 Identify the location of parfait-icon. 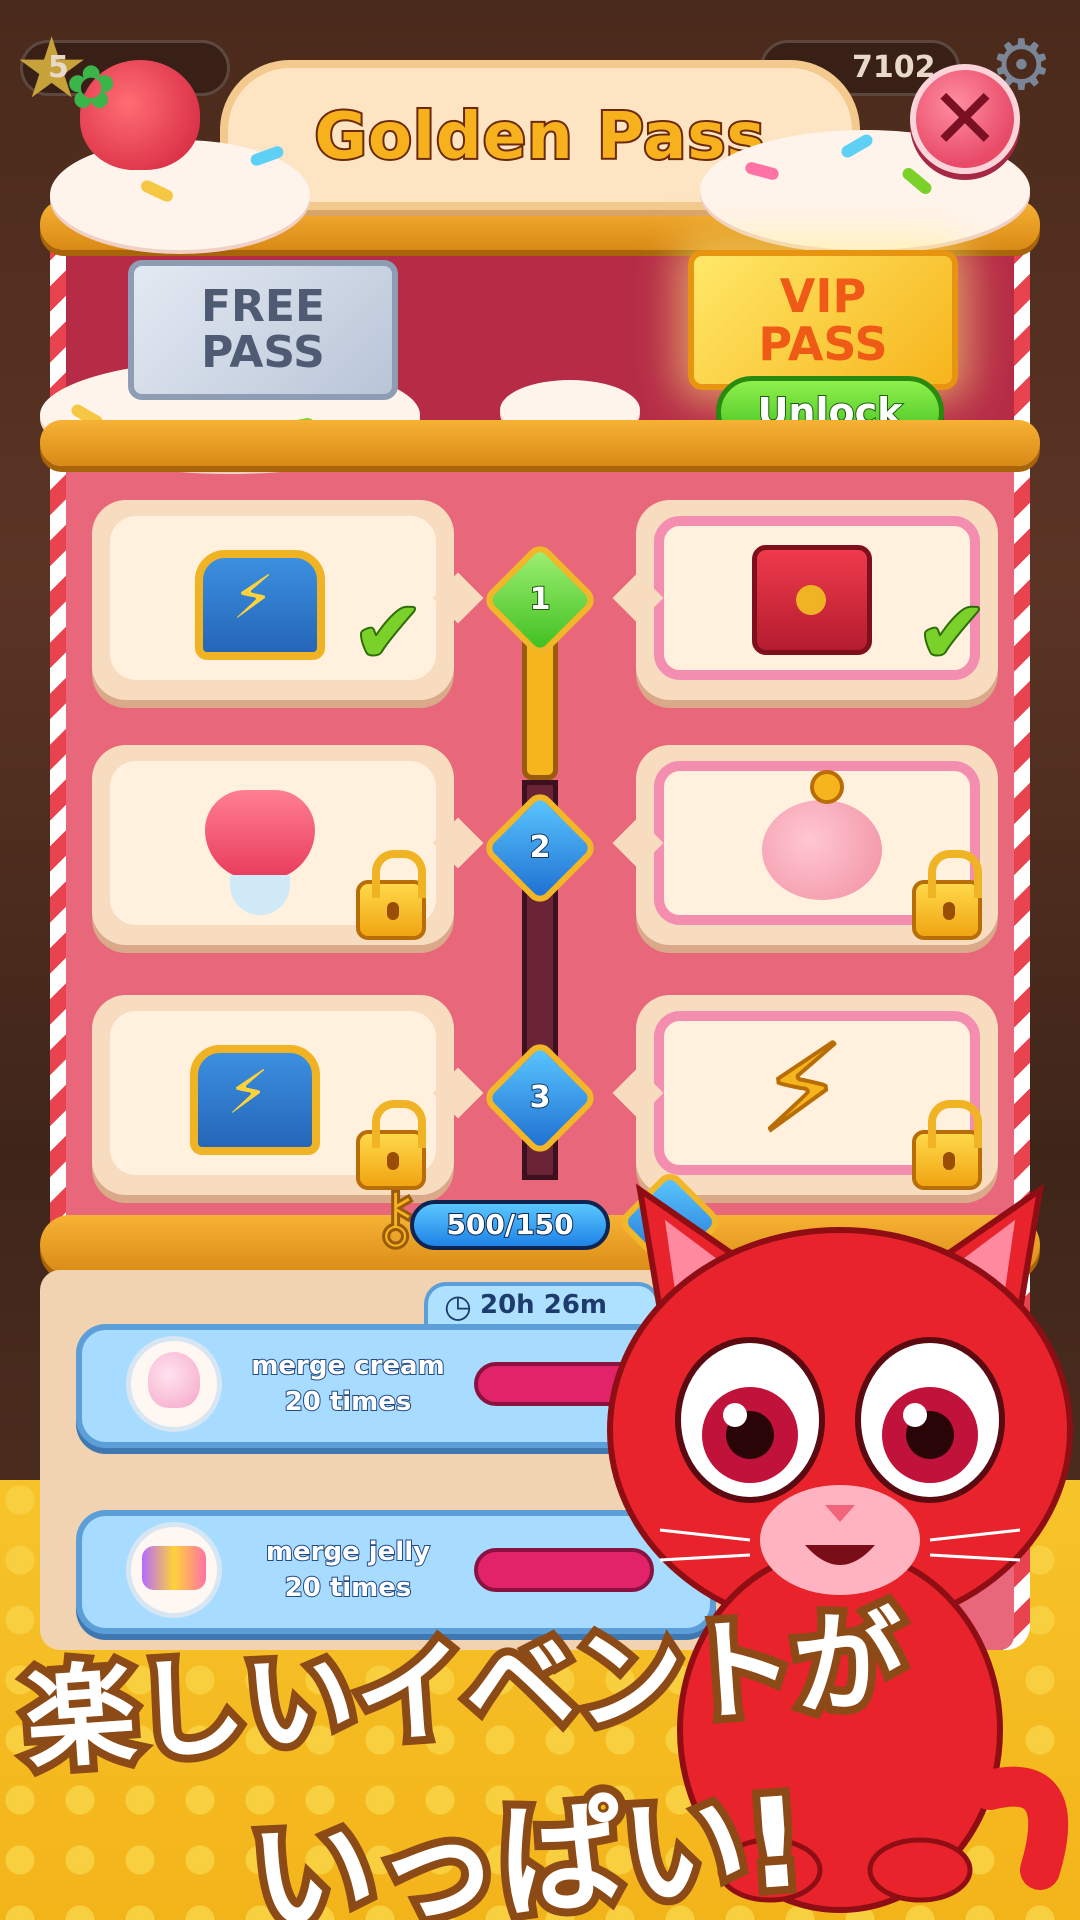
(260, 835).